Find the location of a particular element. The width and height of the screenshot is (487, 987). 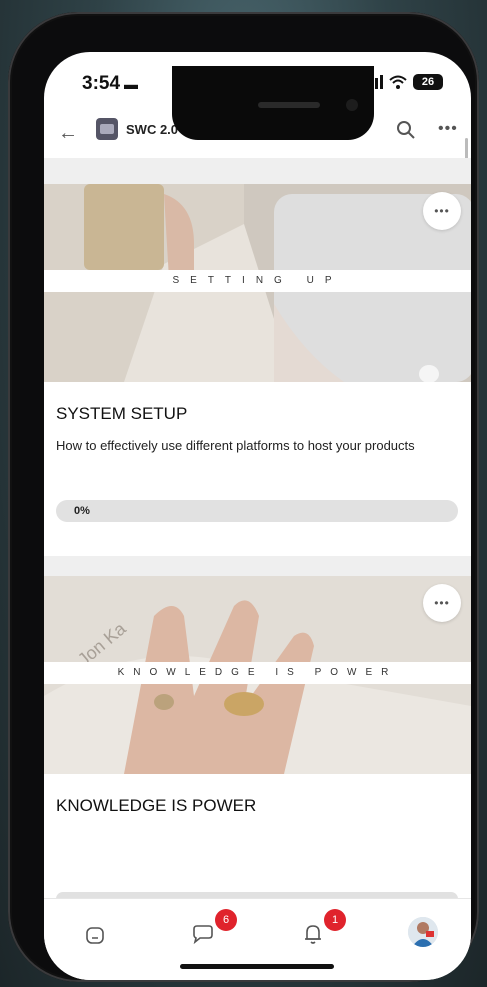

card-title: SYSTEM SETUP is located at coordinates (122, 413).